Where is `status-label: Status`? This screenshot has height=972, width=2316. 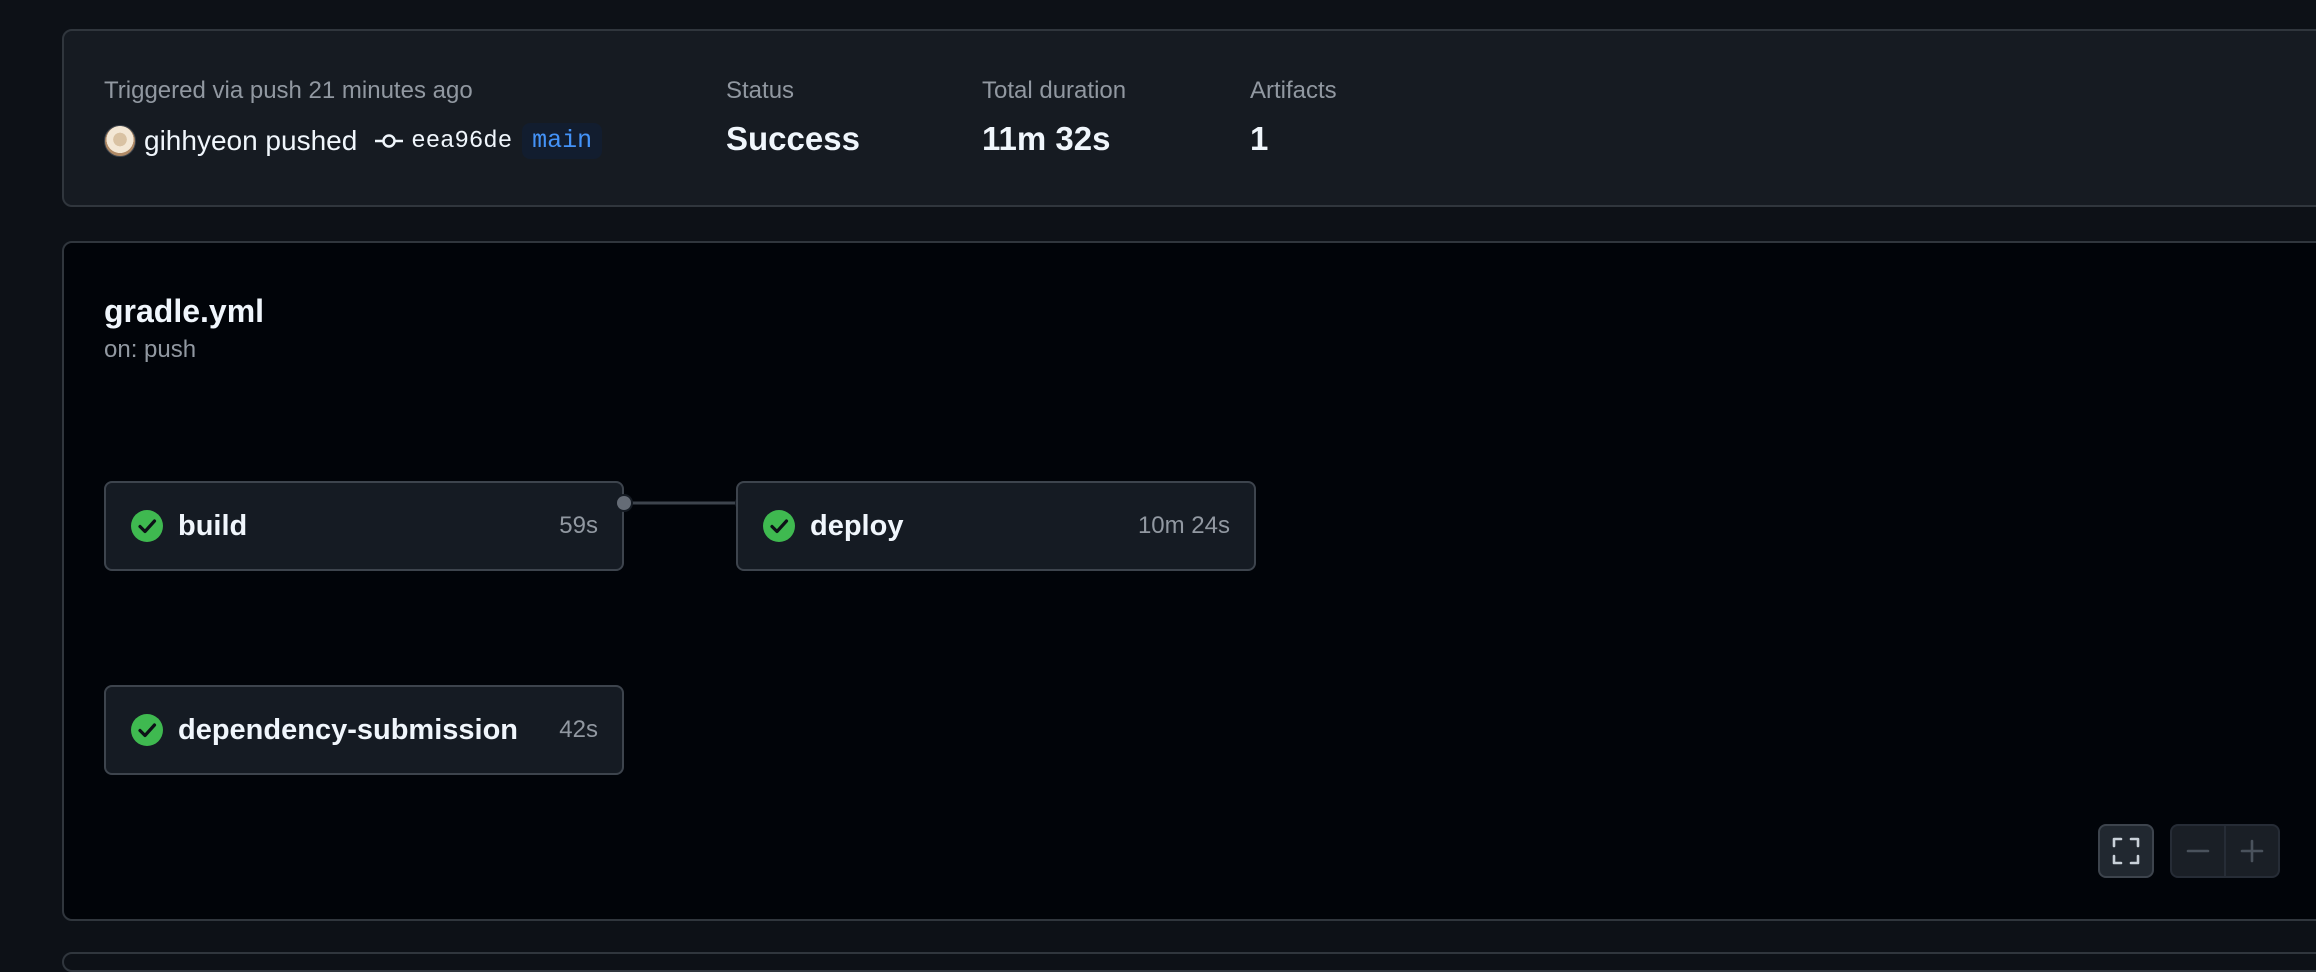
status-label: Status is located at coordinates (760, 90).